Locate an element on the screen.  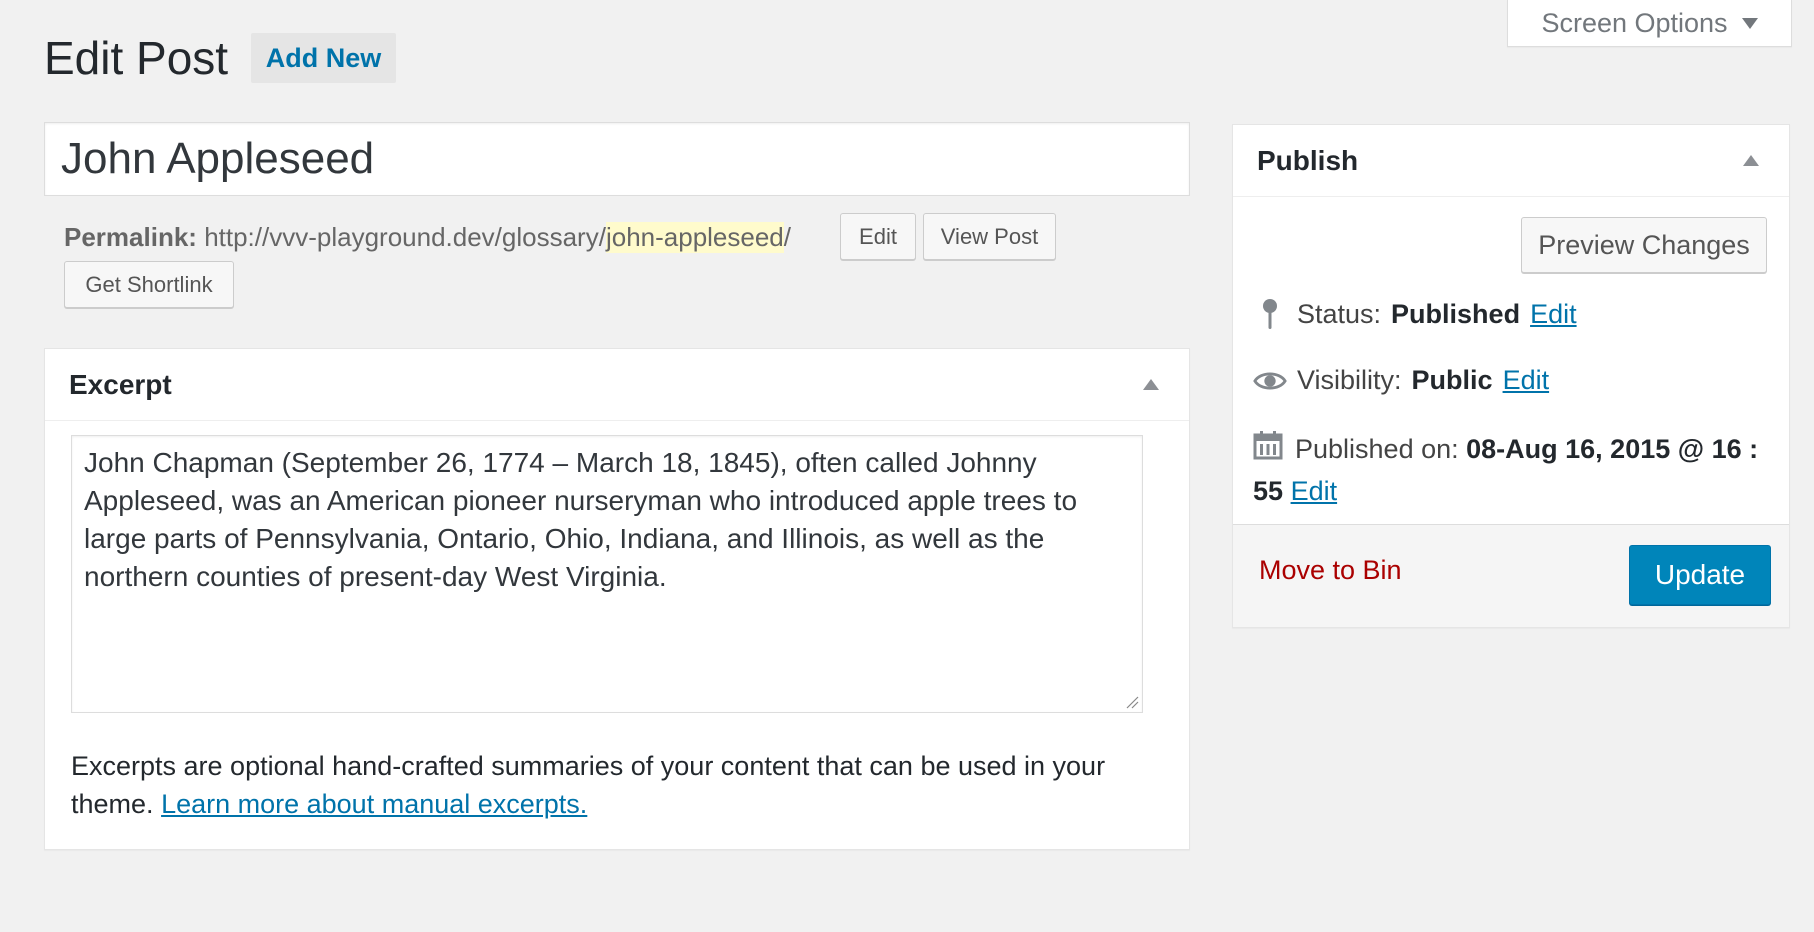
screen-options-button: Screen Options is located at coordinates (1649, 23).